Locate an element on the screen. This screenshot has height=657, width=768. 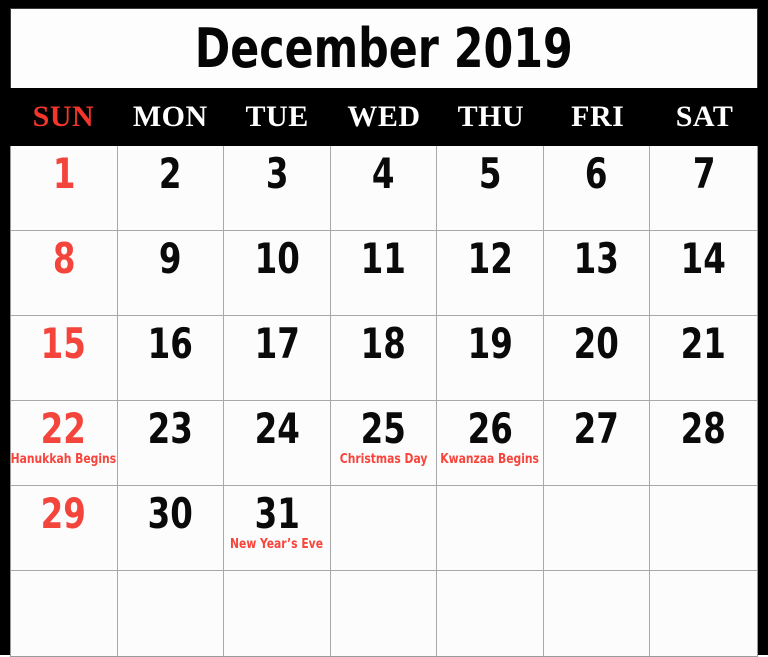
day-number: 14 is located at coordinates (704, 258).